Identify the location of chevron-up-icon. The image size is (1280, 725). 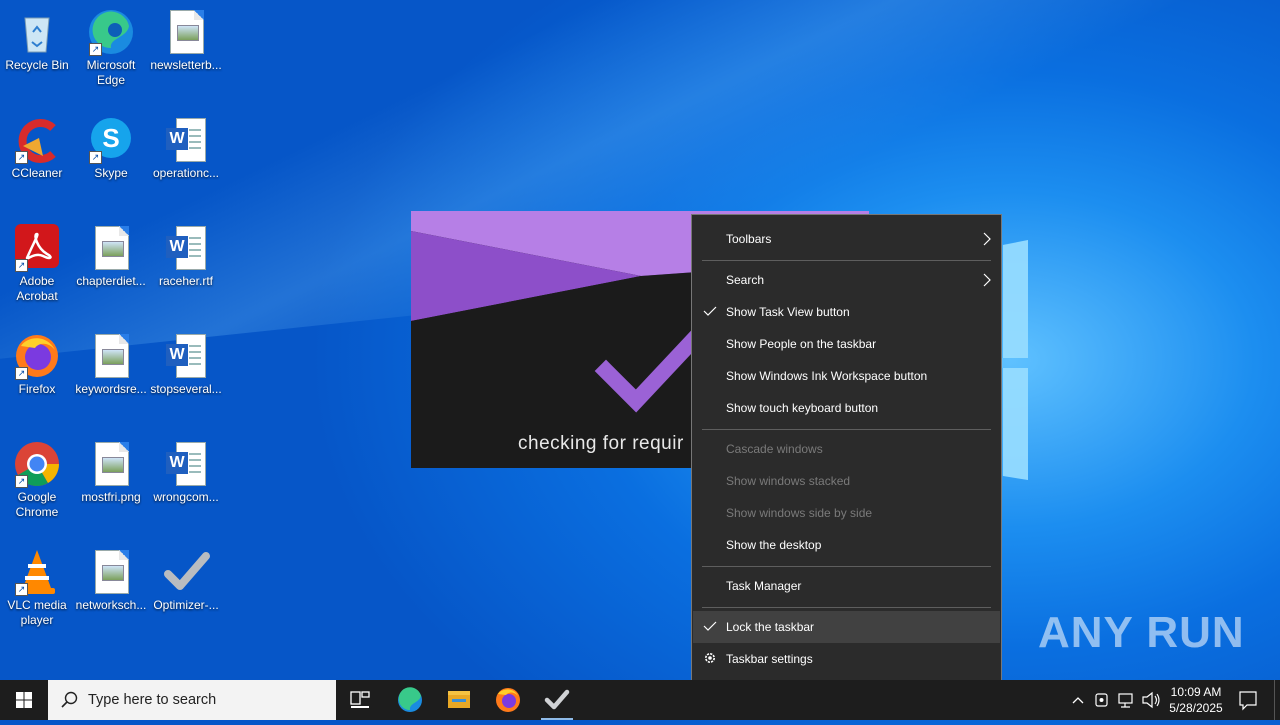
(1078, 700).